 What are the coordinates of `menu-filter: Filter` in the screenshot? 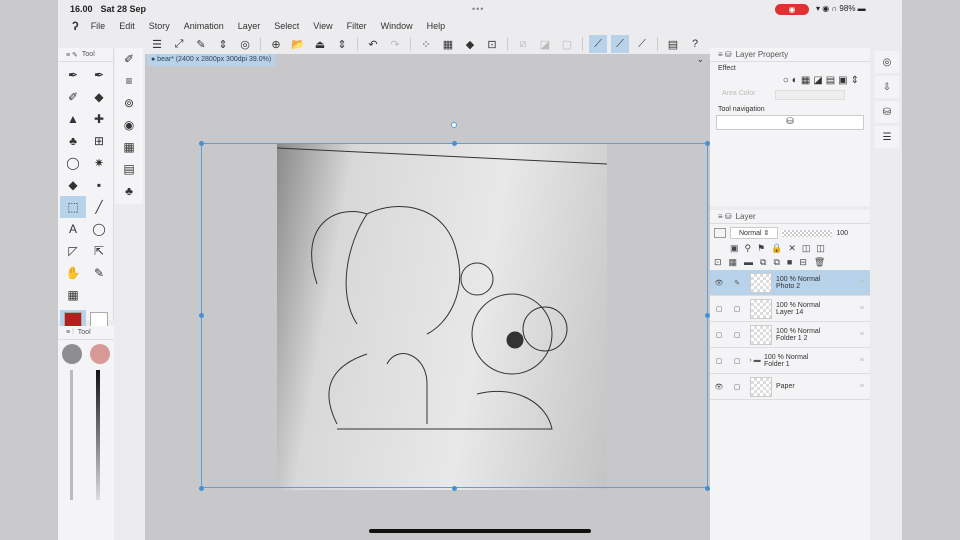 It's located at (357, 26).